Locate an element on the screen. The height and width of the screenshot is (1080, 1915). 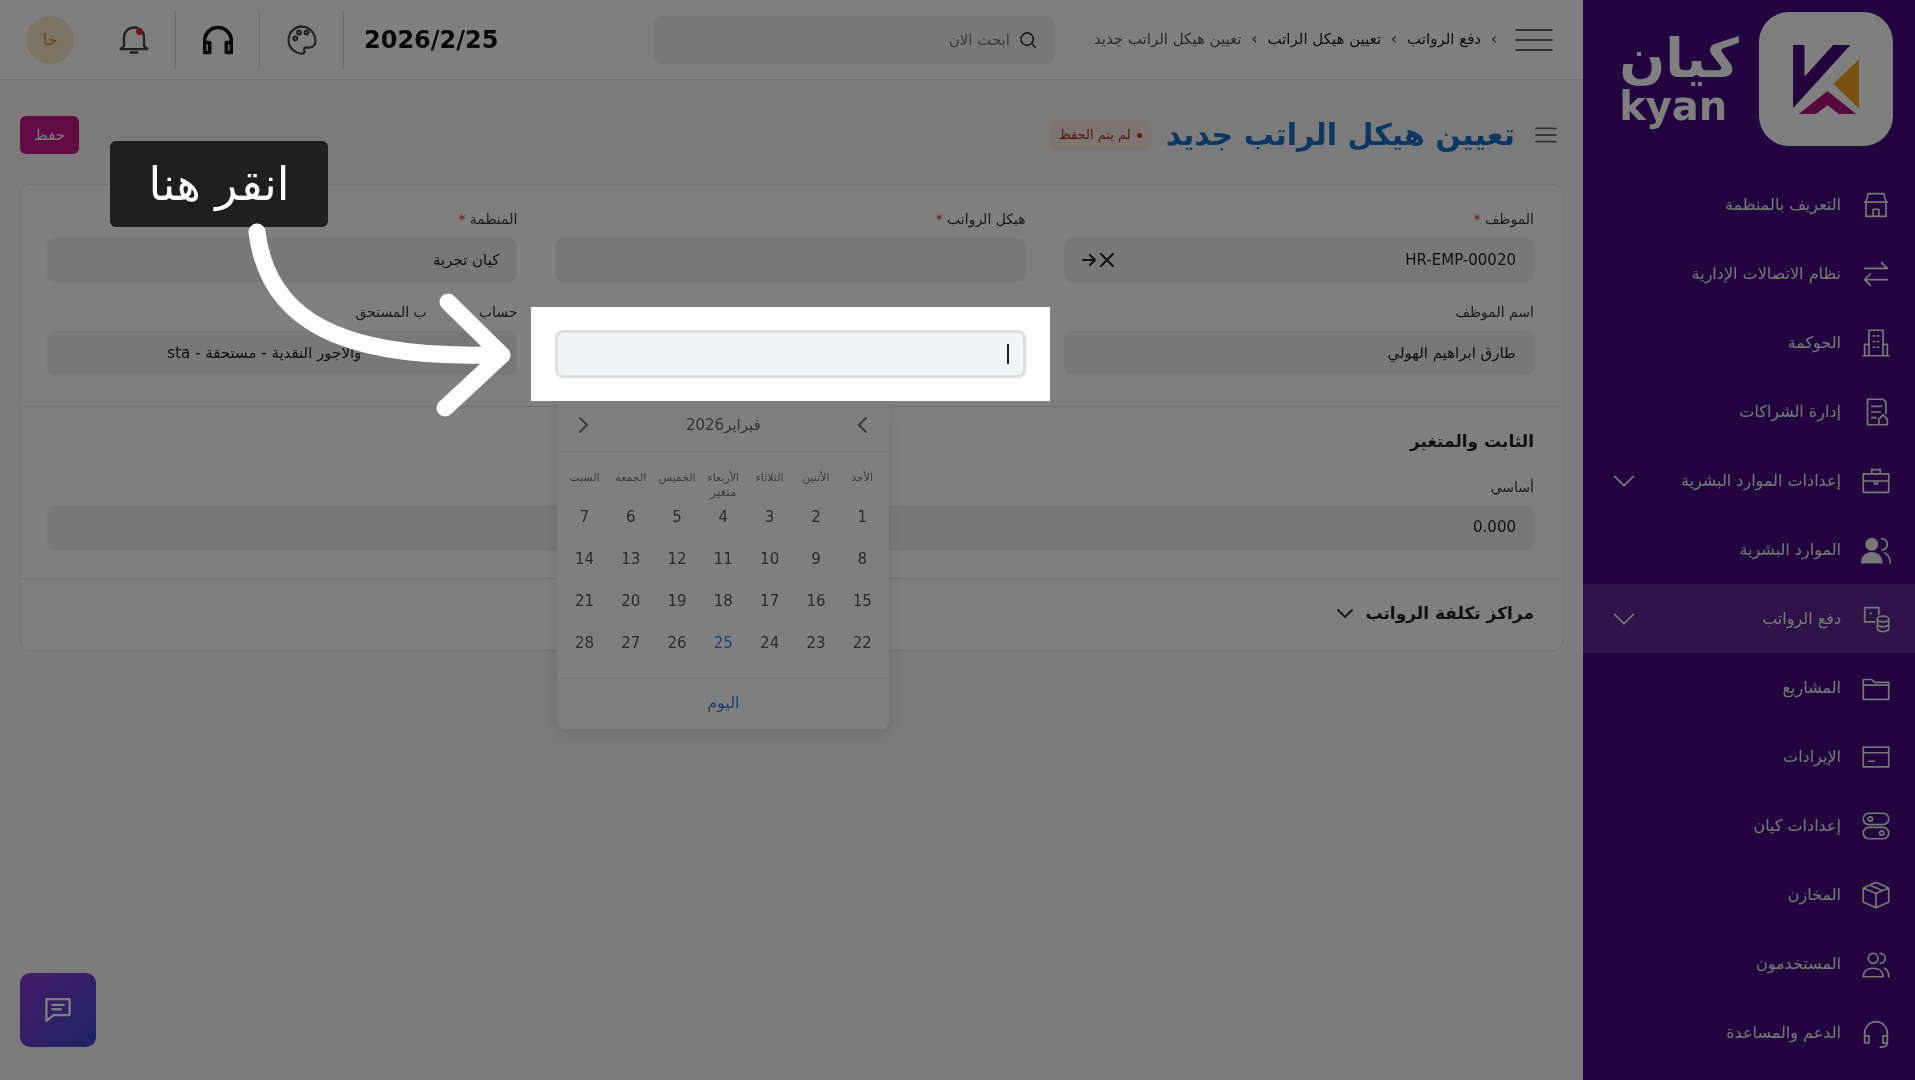
field-label: حساب is located at coordinates (498, 312).